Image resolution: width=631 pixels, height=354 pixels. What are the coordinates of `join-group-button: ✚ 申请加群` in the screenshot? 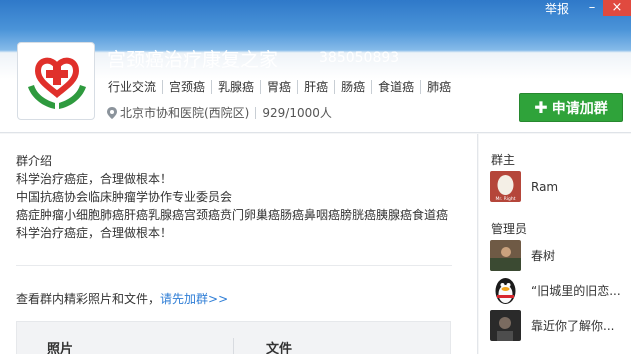 It's located at (571, 107).